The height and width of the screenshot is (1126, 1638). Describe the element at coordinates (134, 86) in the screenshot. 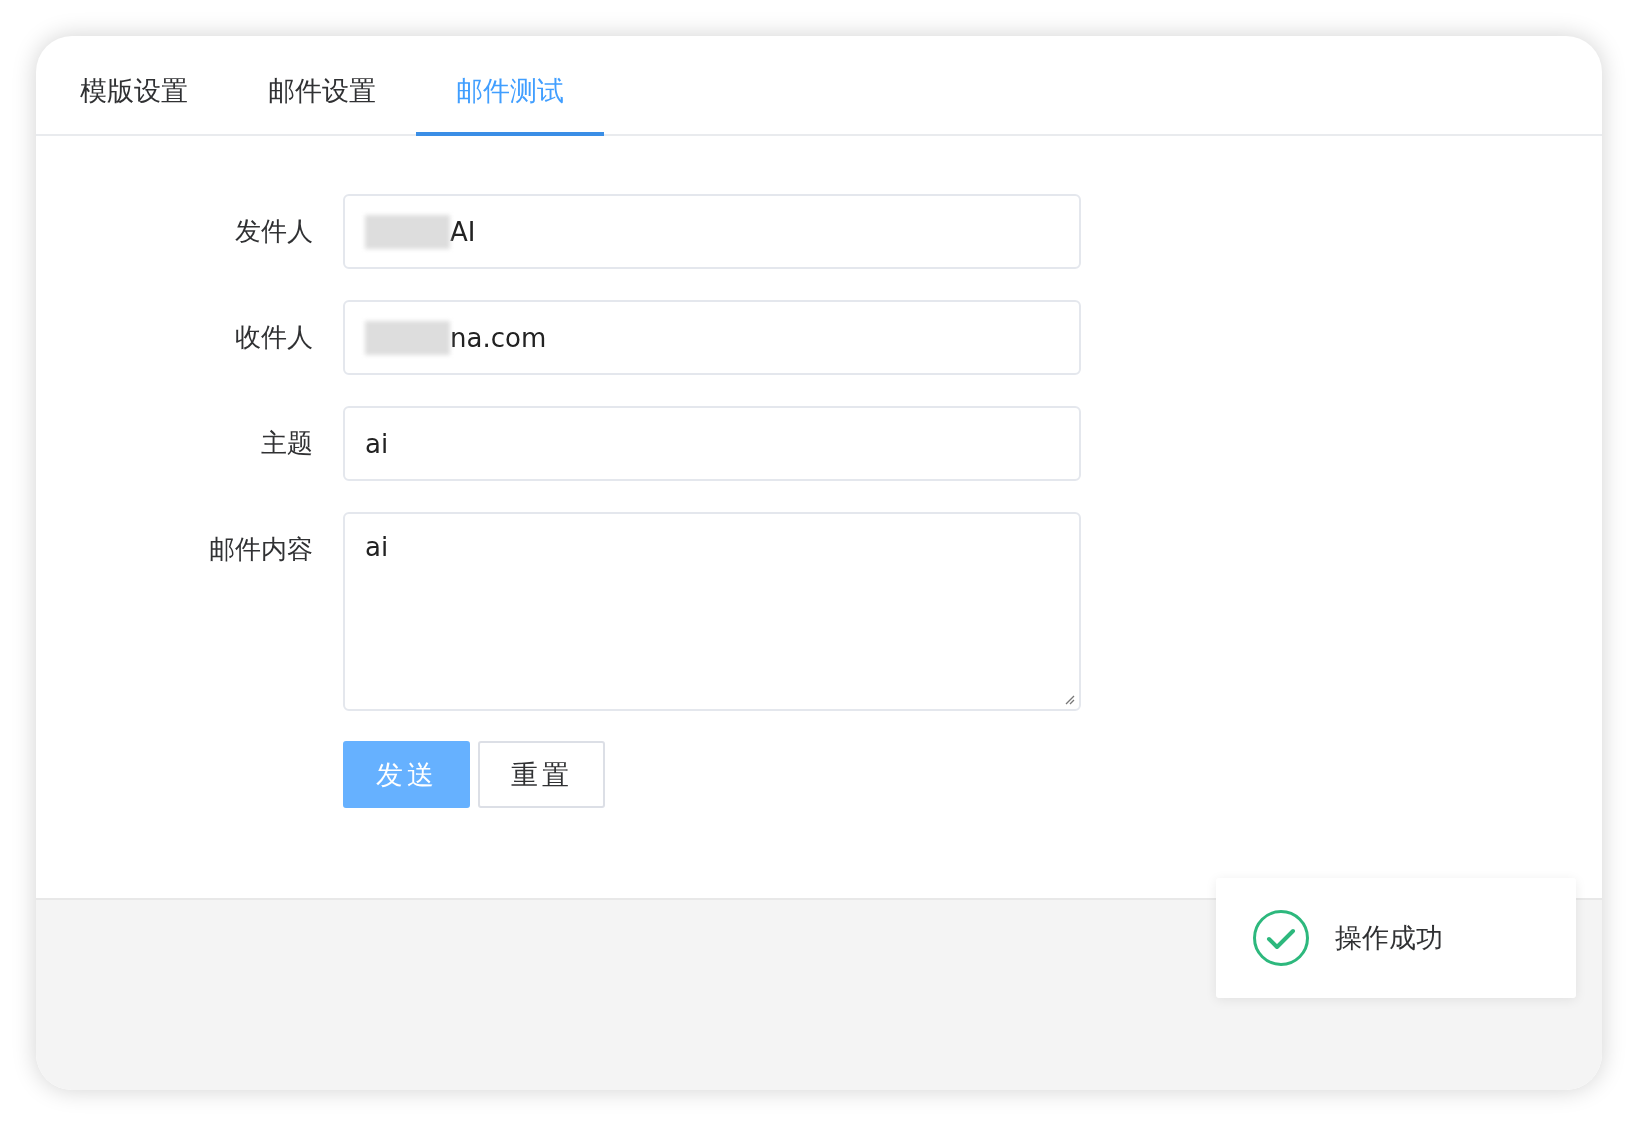

I see `tab: 模版设置` at that location.